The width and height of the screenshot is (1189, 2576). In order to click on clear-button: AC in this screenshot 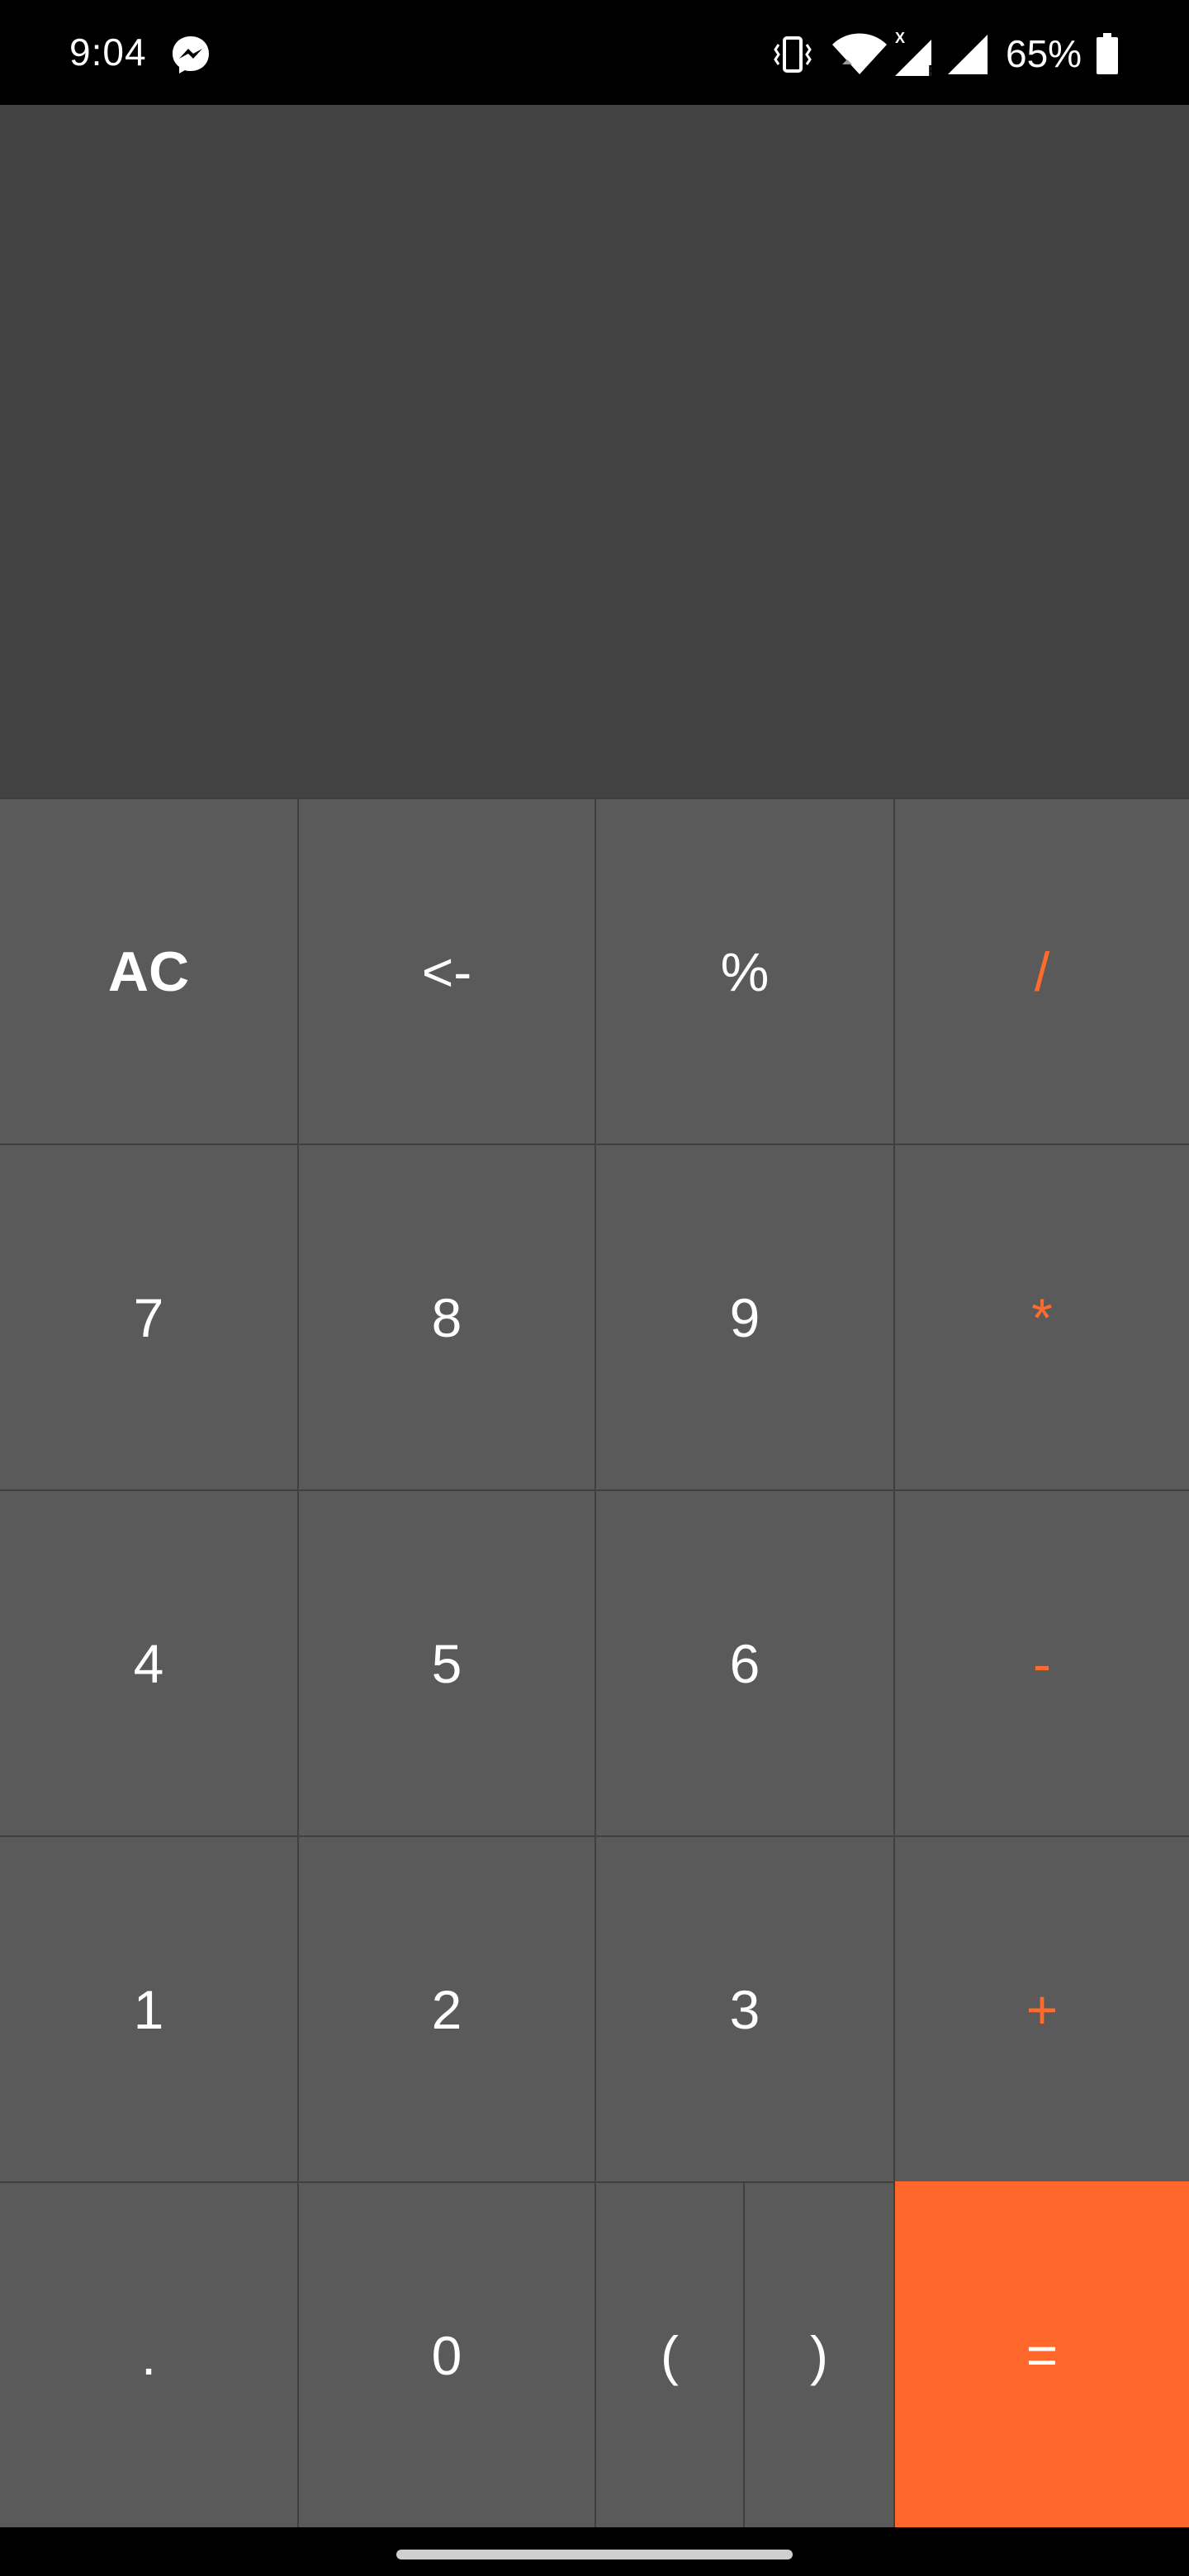, I will do `click(149, 971)`.